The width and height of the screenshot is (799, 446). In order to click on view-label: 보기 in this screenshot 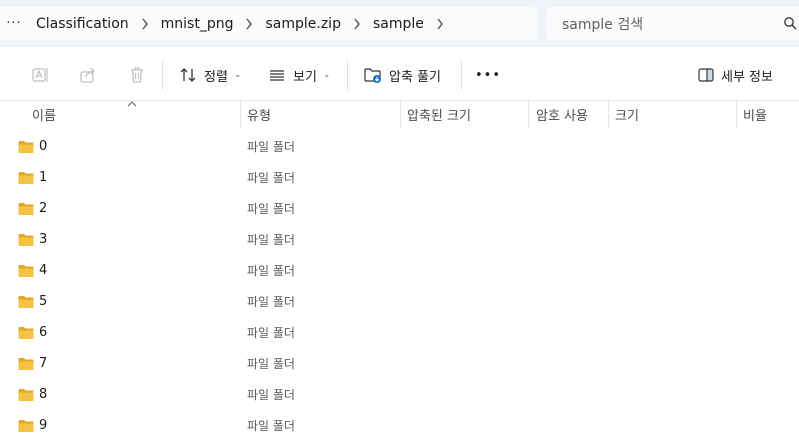, I will do `click(305, 77)`.